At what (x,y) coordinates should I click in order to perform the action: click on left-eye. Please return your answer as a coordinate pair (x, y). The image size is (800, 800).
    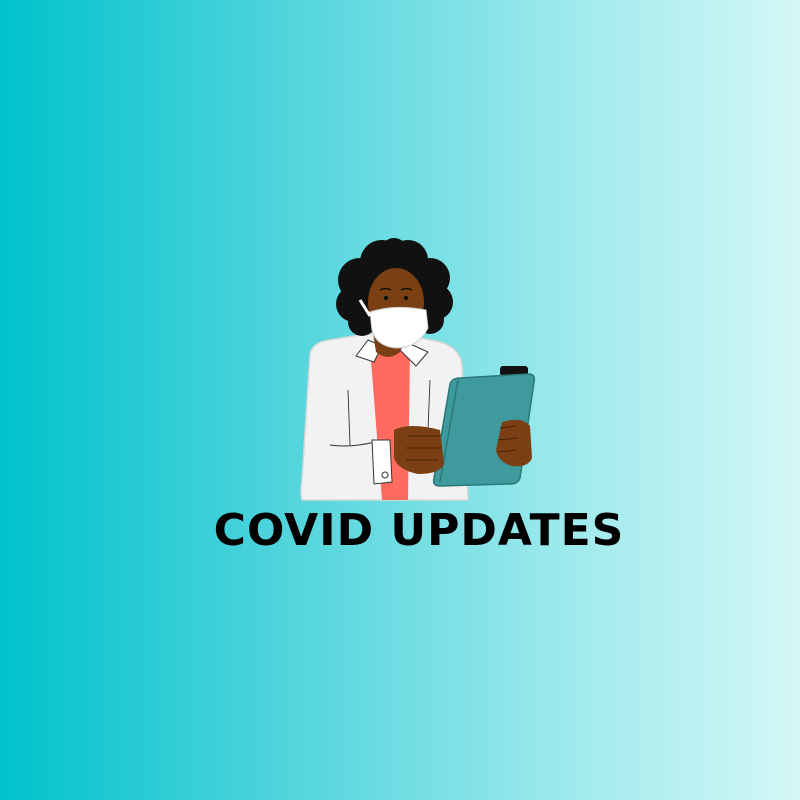
    Looking at the image, I should click on (386, 298).